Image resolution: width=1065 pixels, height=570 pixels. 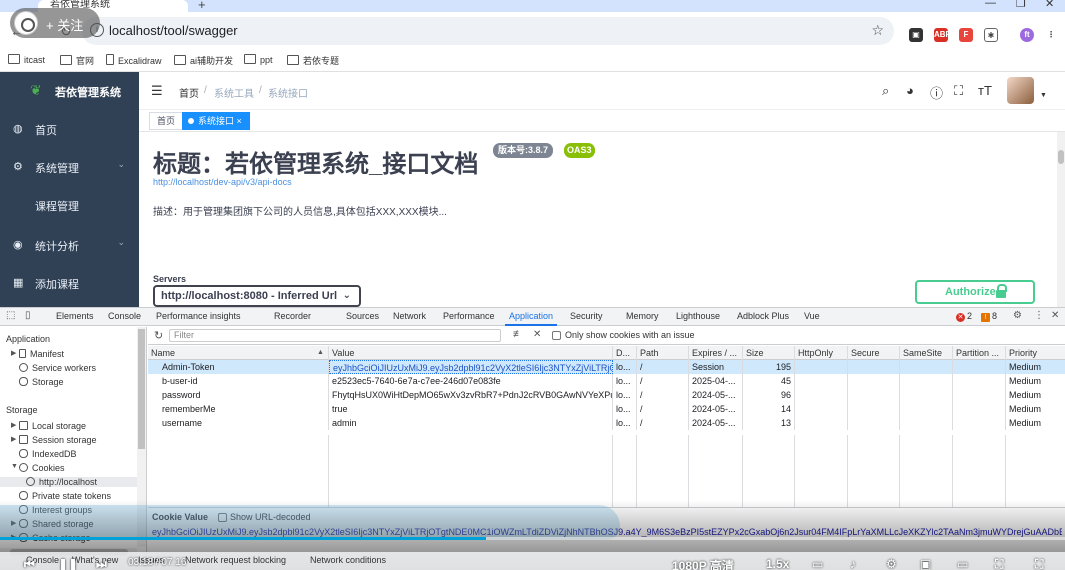 I want to click on devtools-tab: Sources, so click(x=362, y=316).